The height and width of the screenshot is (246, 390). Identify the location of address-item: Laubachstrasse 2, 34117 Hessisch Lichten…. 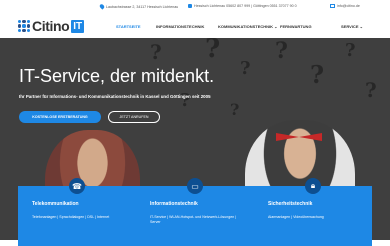
(138, 6).